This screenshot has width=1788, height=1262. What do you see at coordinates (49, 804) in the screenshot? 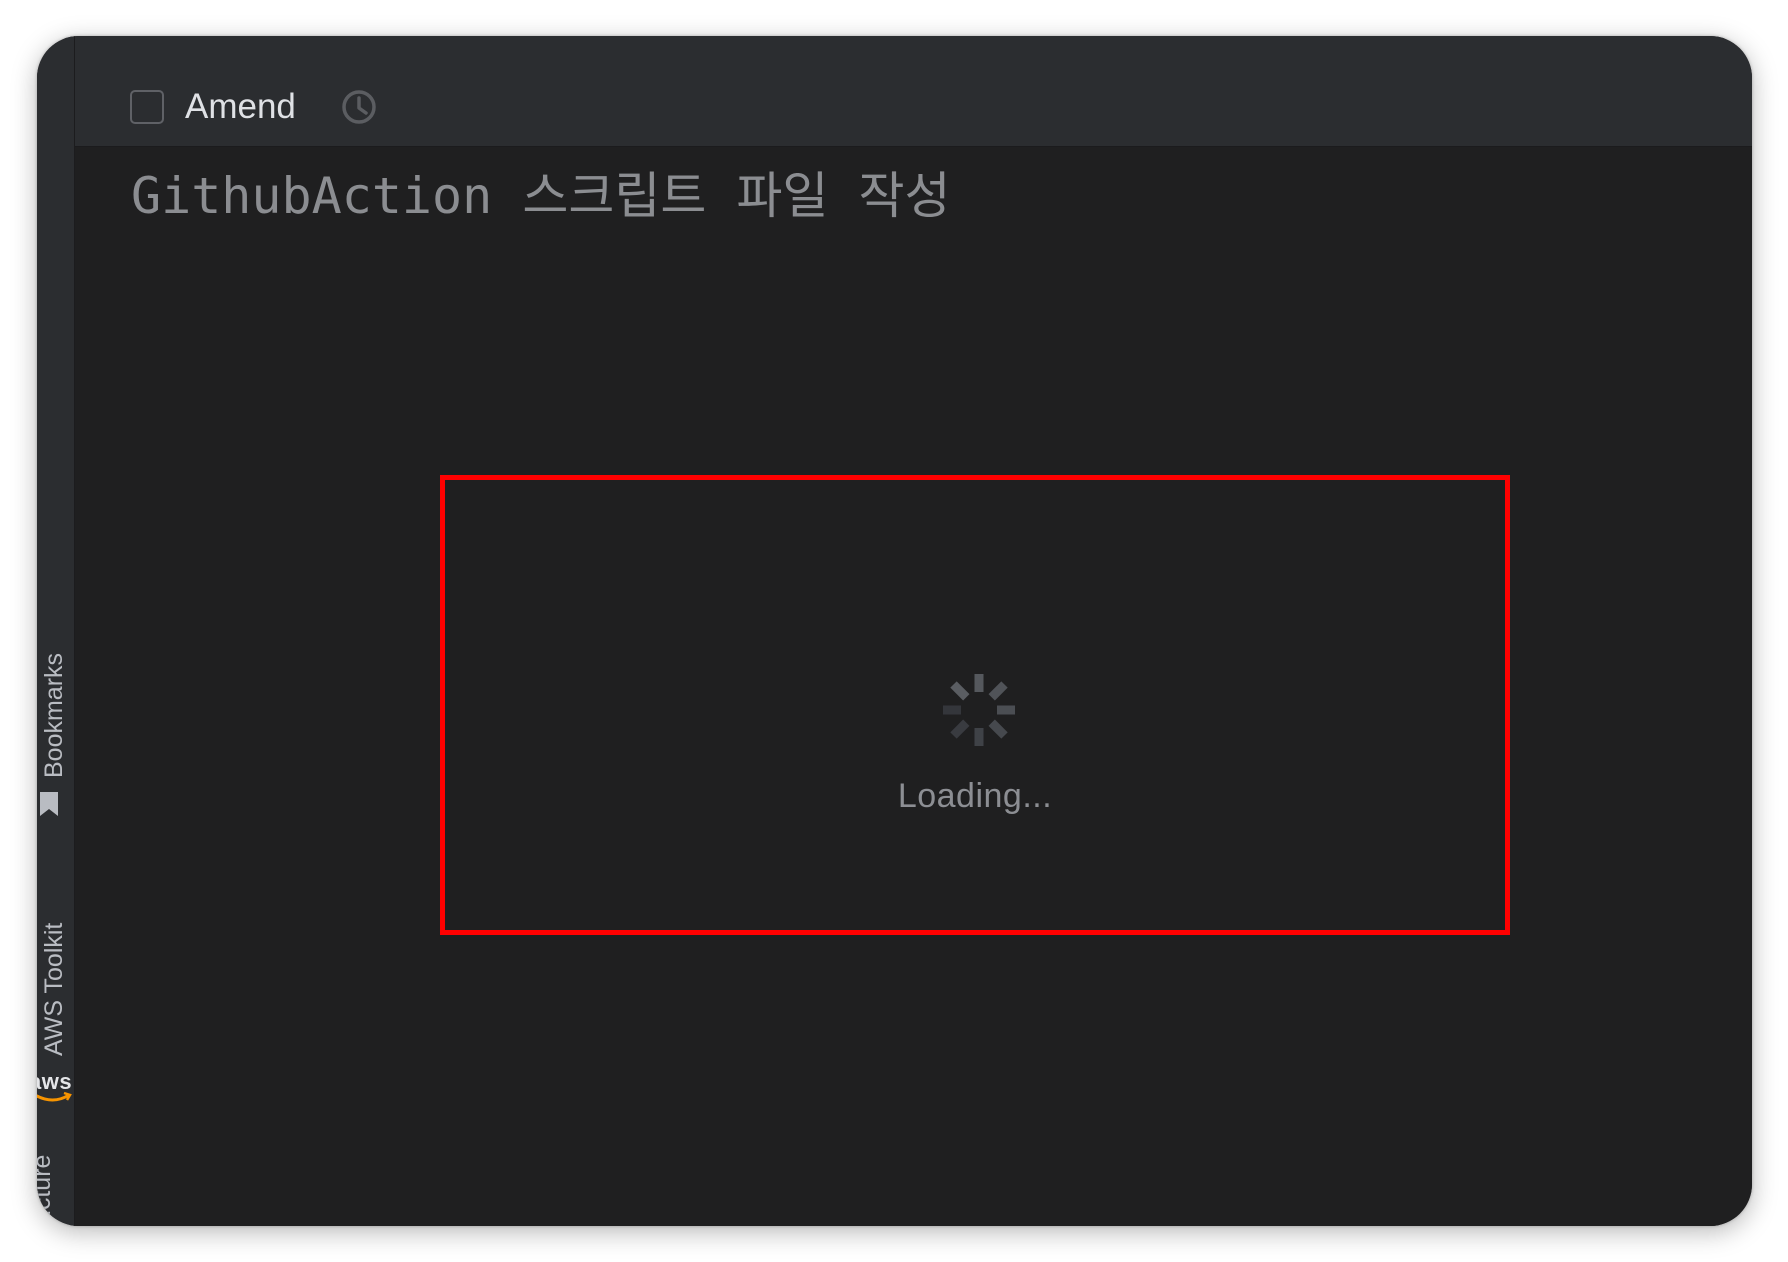
I see `bookmark-icon` at bounding box center [49, 804].